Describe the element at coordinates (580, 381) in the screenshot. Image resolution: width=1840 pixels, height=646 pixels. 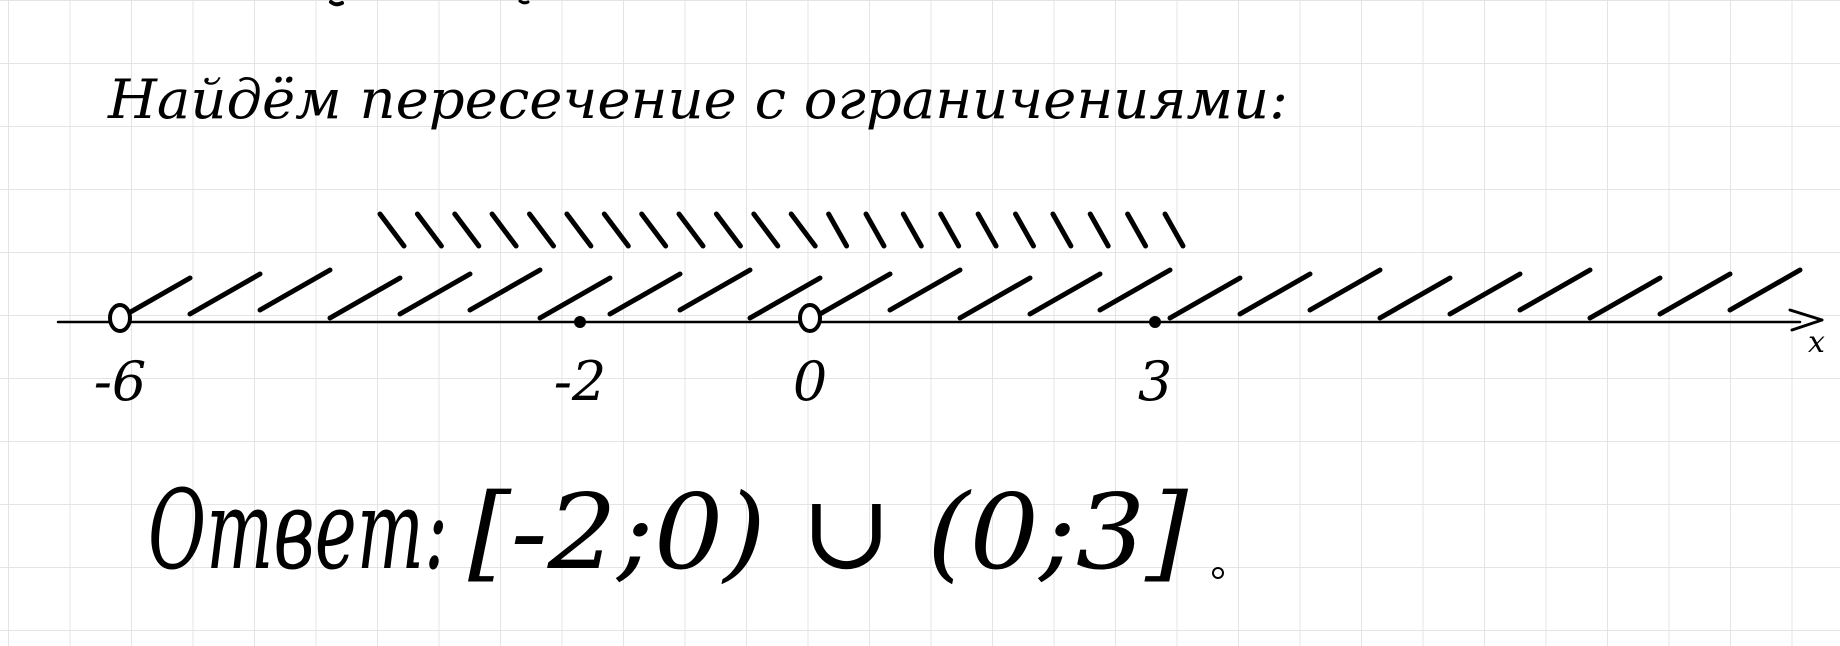
I see `axis-point-label: -2` at that location.